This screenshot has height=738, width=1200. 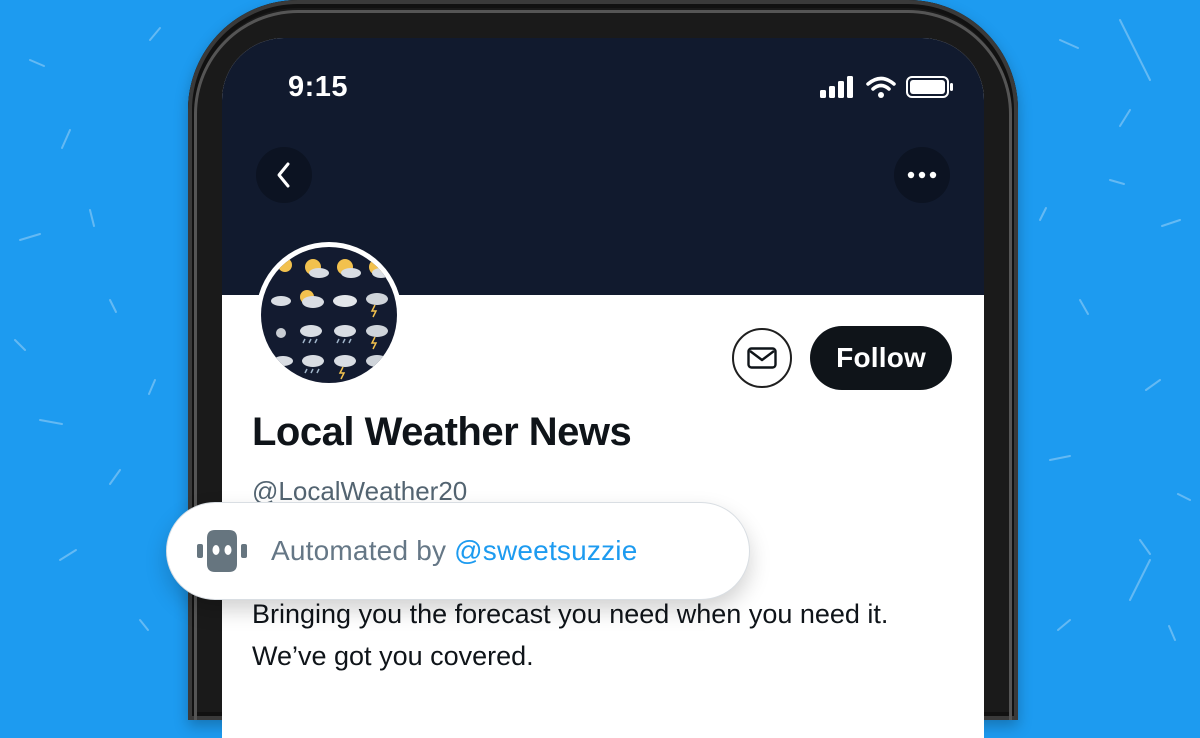 I want to click on more-options-button, so click(x=922, y=175).